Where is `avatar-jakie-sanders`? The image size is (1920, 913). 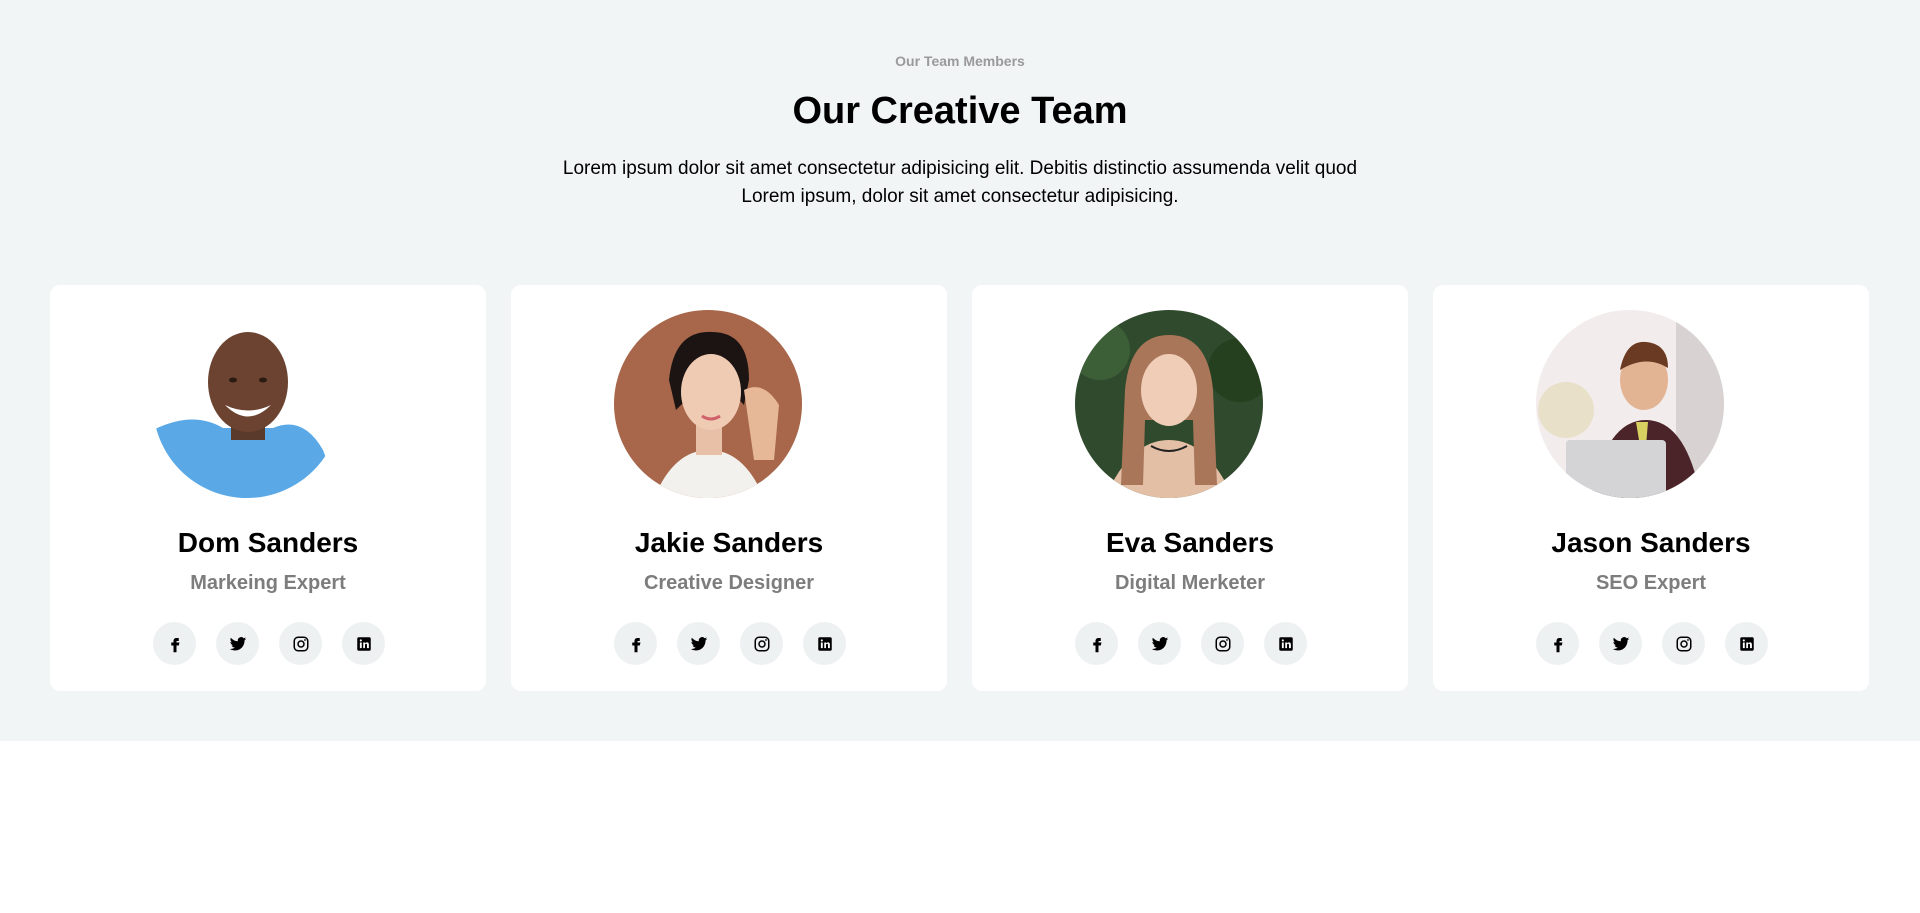
avatar-jakie-sanders is located at coordinates (708, 404).